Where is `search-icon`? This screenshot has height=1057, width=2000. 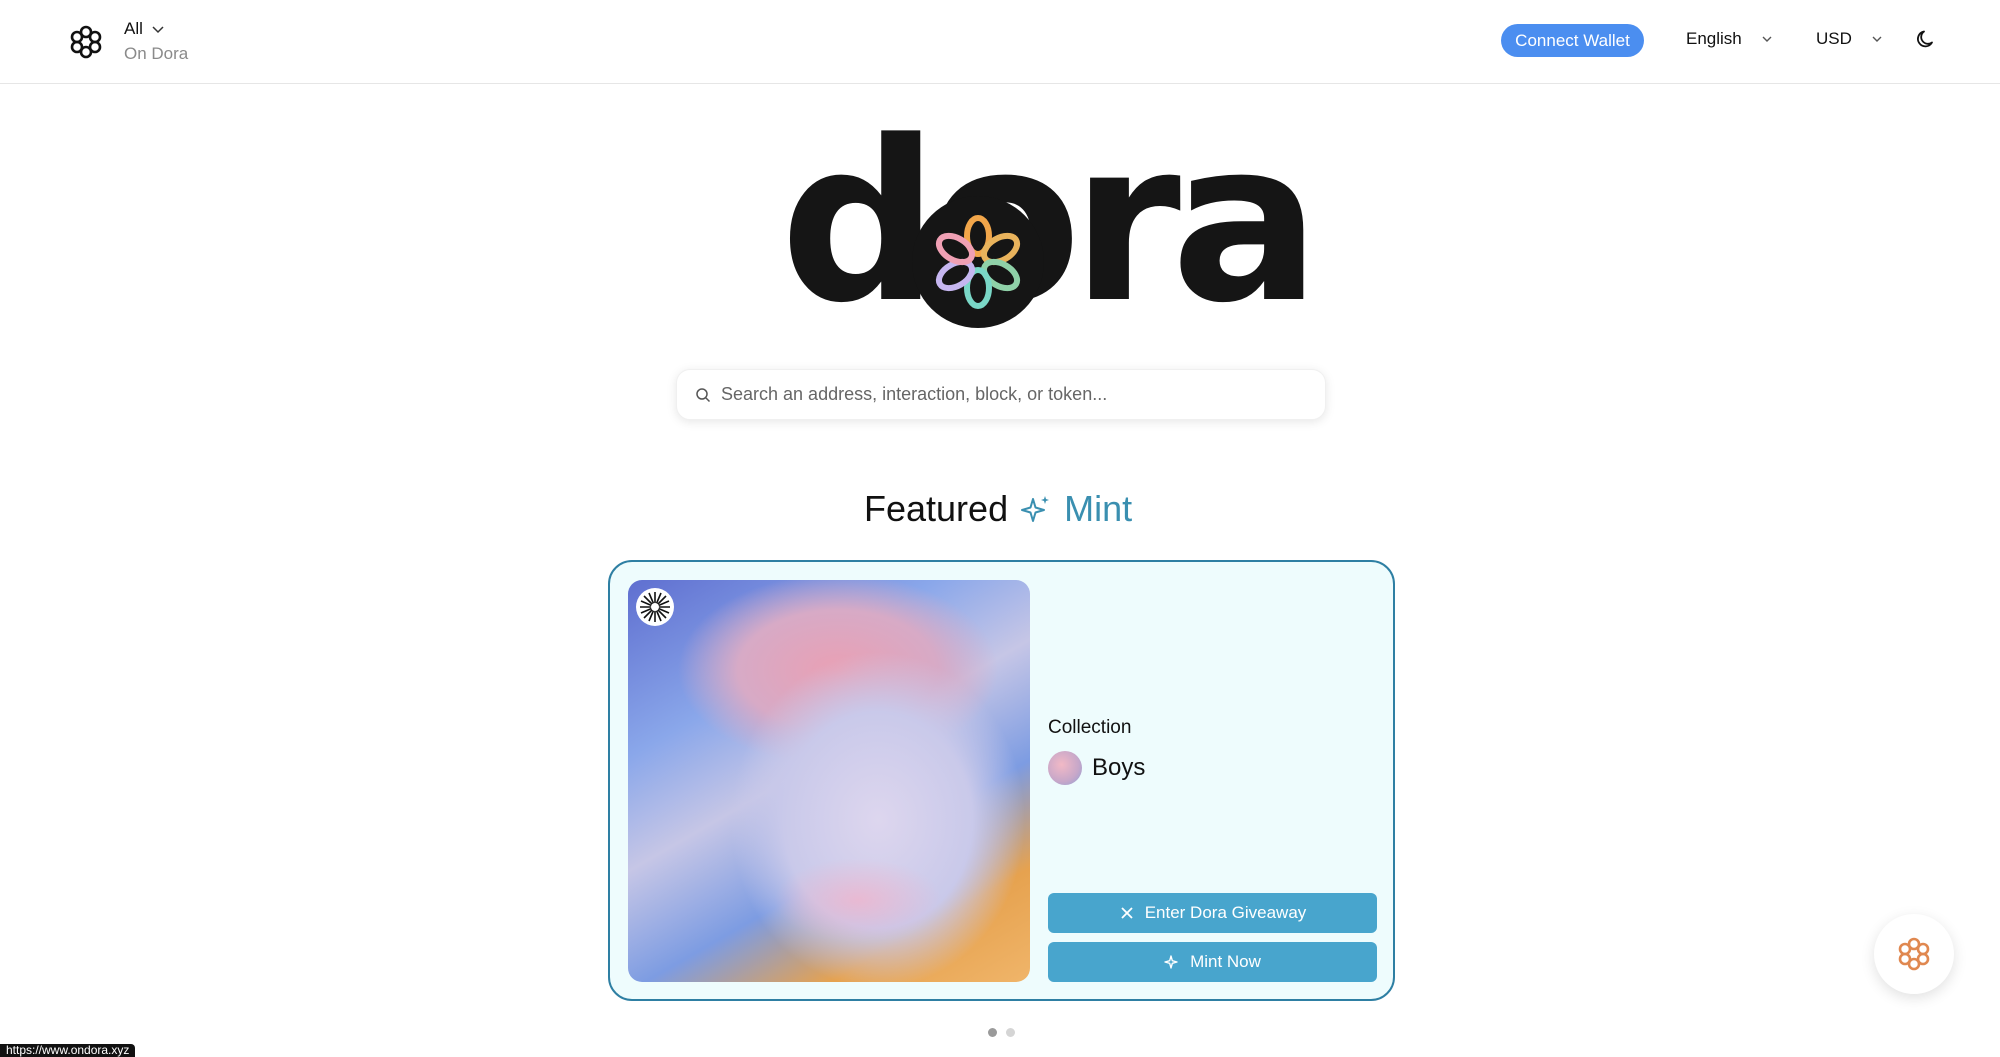 search-icon is located at coordinates (703, 394).